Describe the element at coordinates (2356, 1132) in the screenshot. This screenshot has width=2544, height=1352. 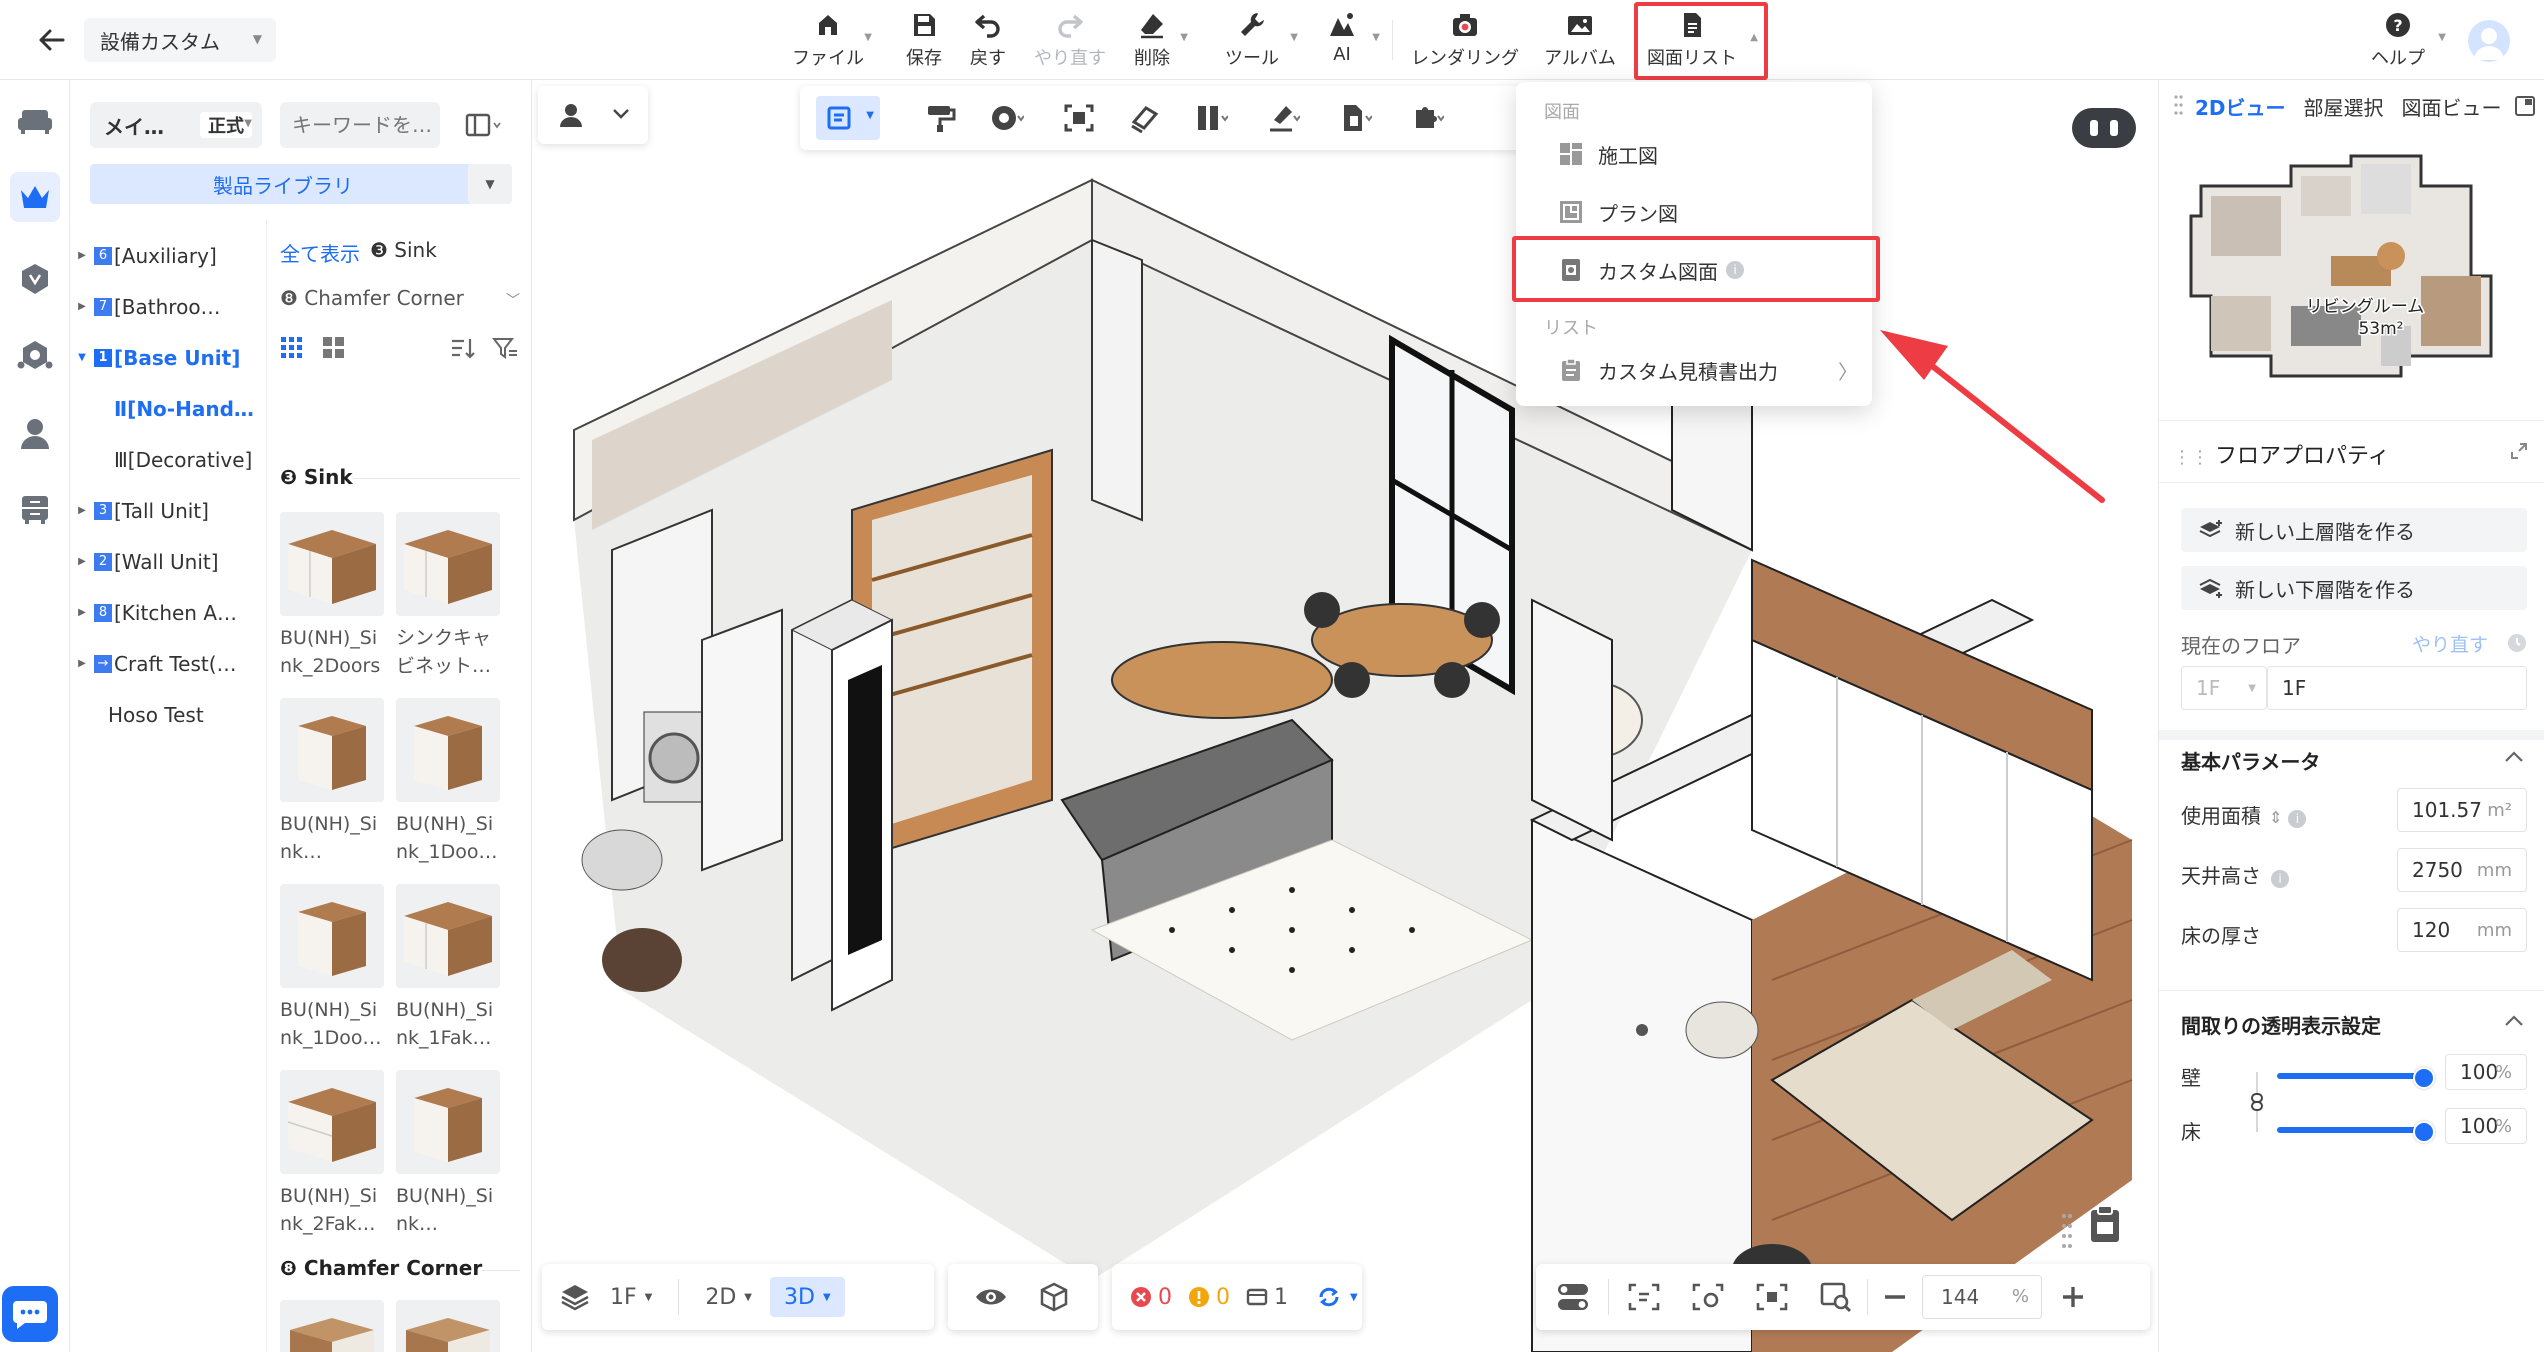
I see `floor-transparency-slider` at that location.